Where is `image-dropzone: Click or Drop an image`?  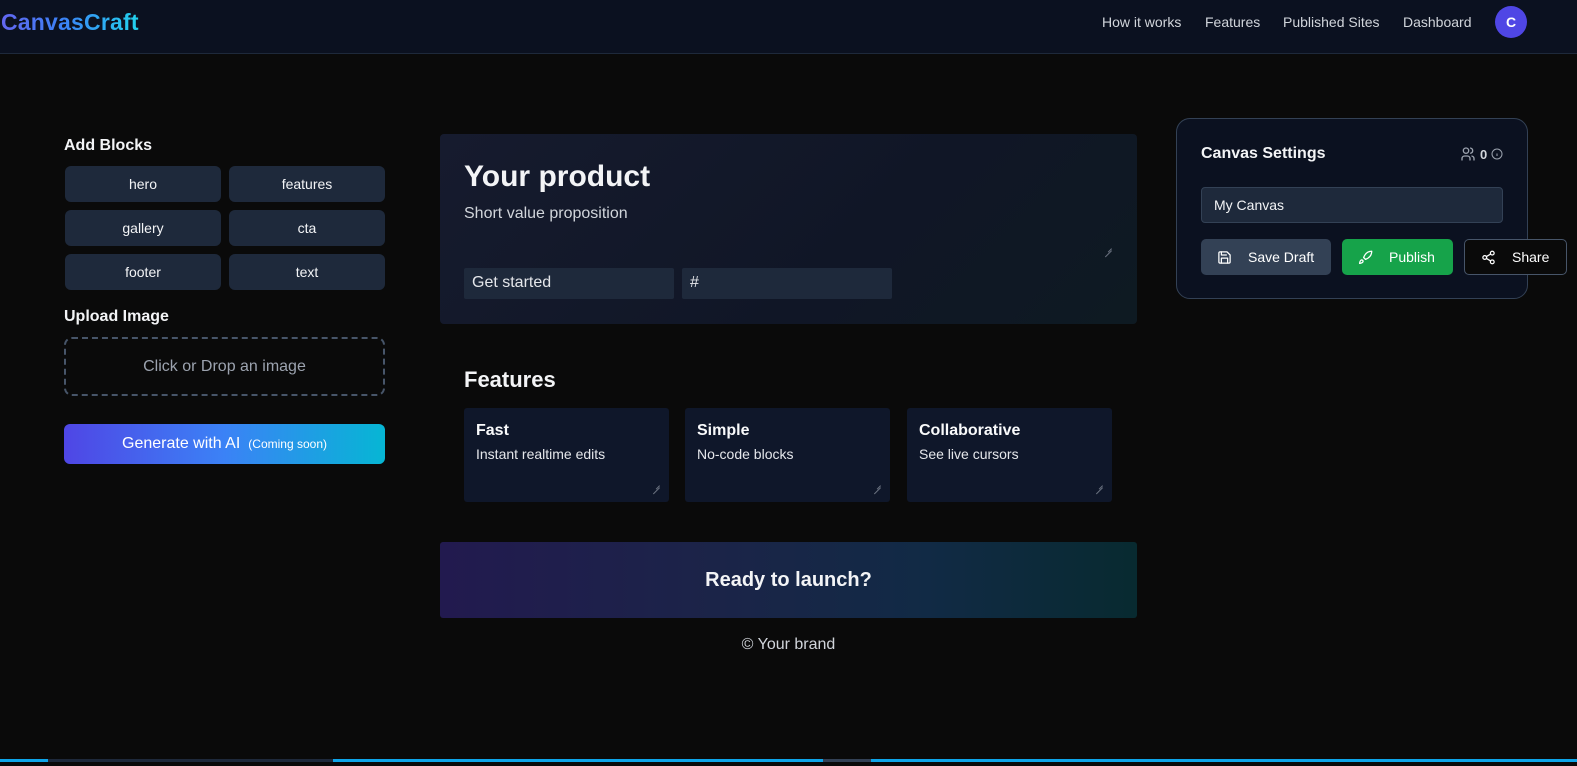 image-dropzone: Click or Drop an image is located at coordinates (224, 366).